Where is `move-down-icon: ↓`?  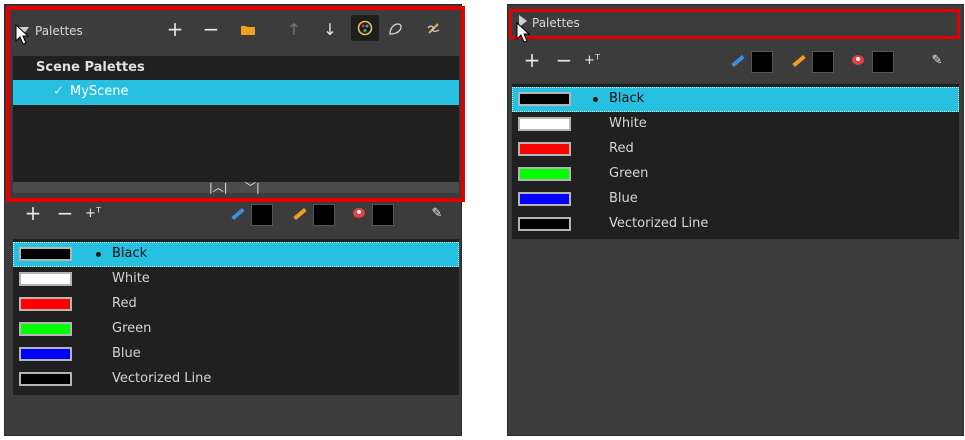 move-down-icon: ↓ is located at coordinates (330, 29).